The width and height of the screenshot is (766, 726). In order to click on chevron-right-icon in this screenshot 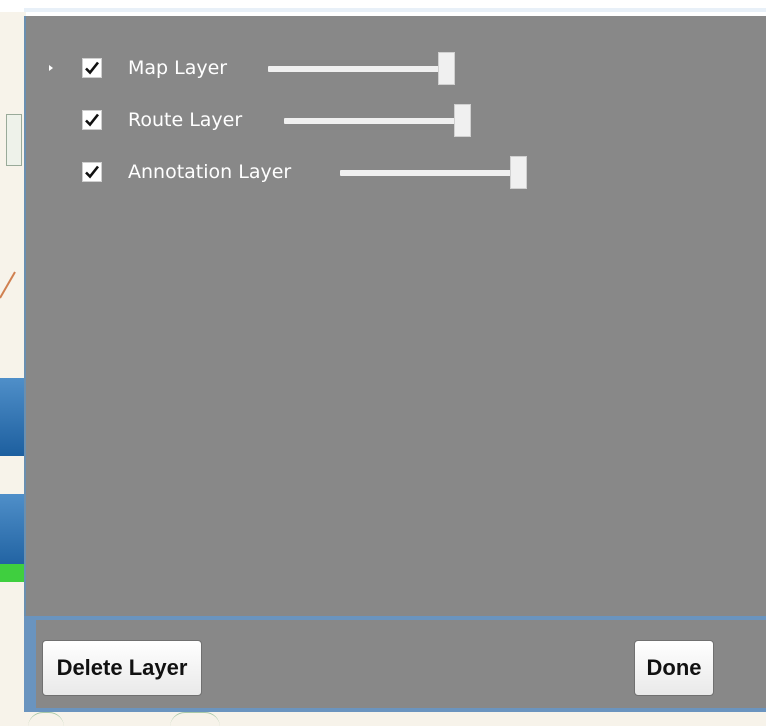, I will do `click(51, 68)`.